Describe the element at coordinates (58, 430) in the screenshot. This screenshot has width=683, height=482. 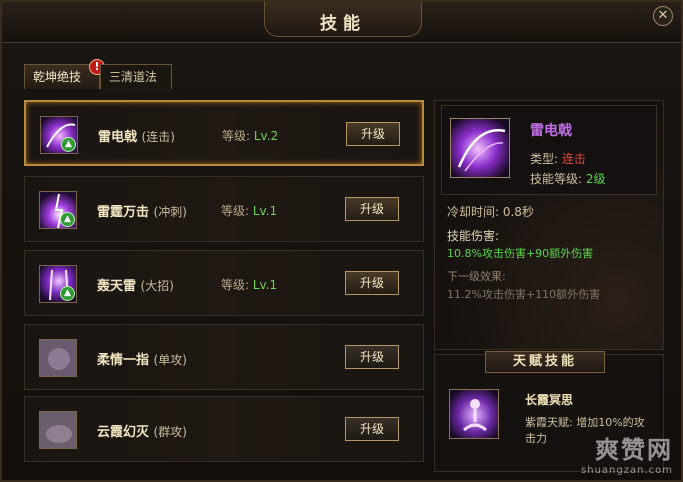
I see `cloud-mist-icon` at that location.